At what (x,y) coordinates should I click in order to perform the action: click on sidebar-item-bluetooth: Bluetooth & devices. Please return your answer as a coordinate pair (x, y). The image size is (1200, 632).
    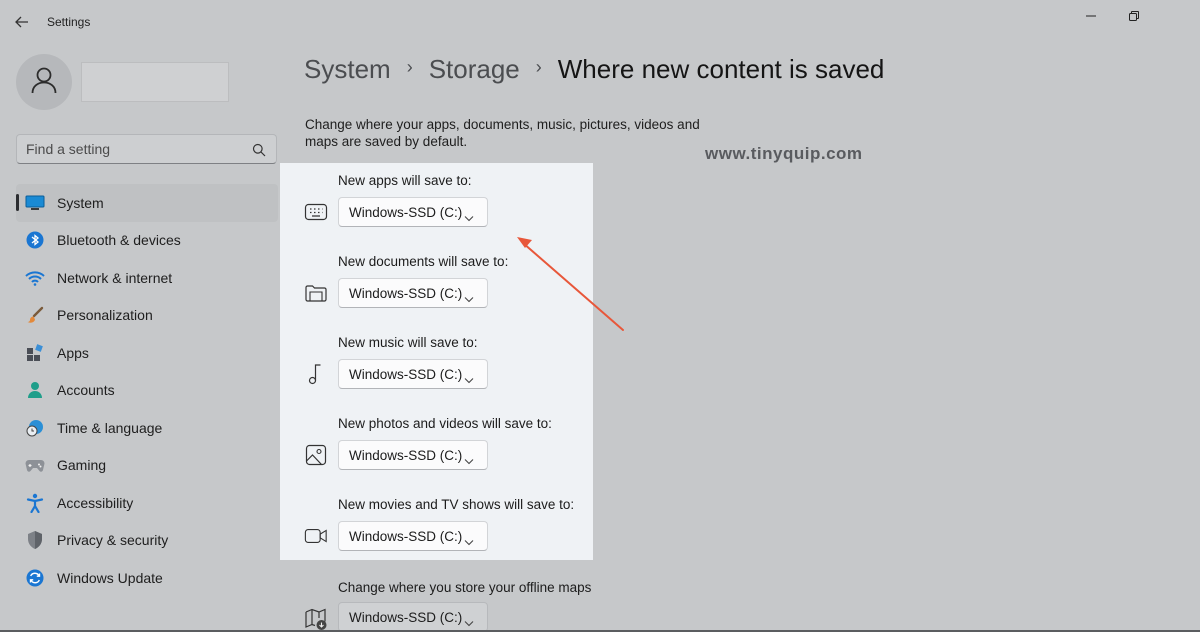
    Looking at the image, I should click on (147, 241).